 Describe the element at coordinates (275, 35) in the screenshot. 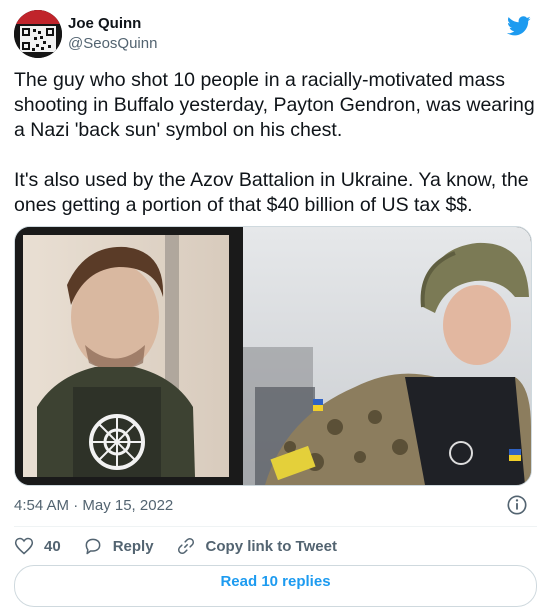

I see `tweet-header: Joe Quinn @SeosQuinn` at that location.